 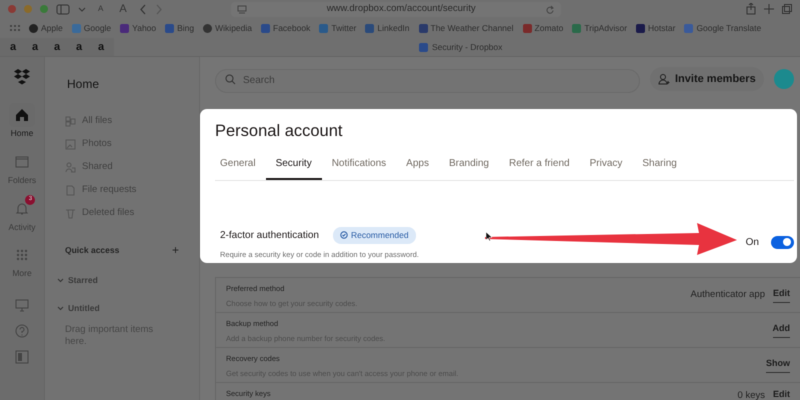 What do you see at coordinates (751, 9) in the screenshot?
I see `share-icon` at bounding box center [751, 9].